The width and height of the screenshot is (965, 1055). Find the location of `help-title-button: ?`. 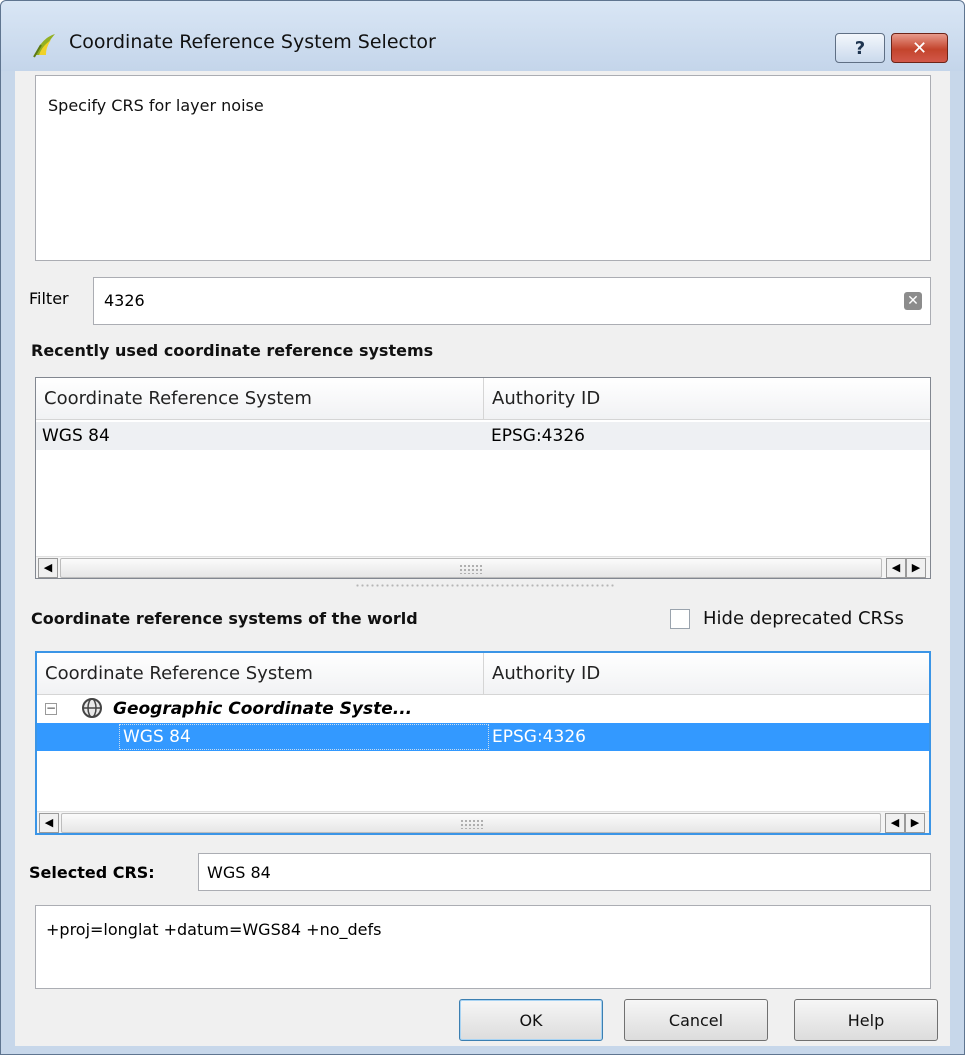

help-title-button: ? is located at coordinates (860, 48).